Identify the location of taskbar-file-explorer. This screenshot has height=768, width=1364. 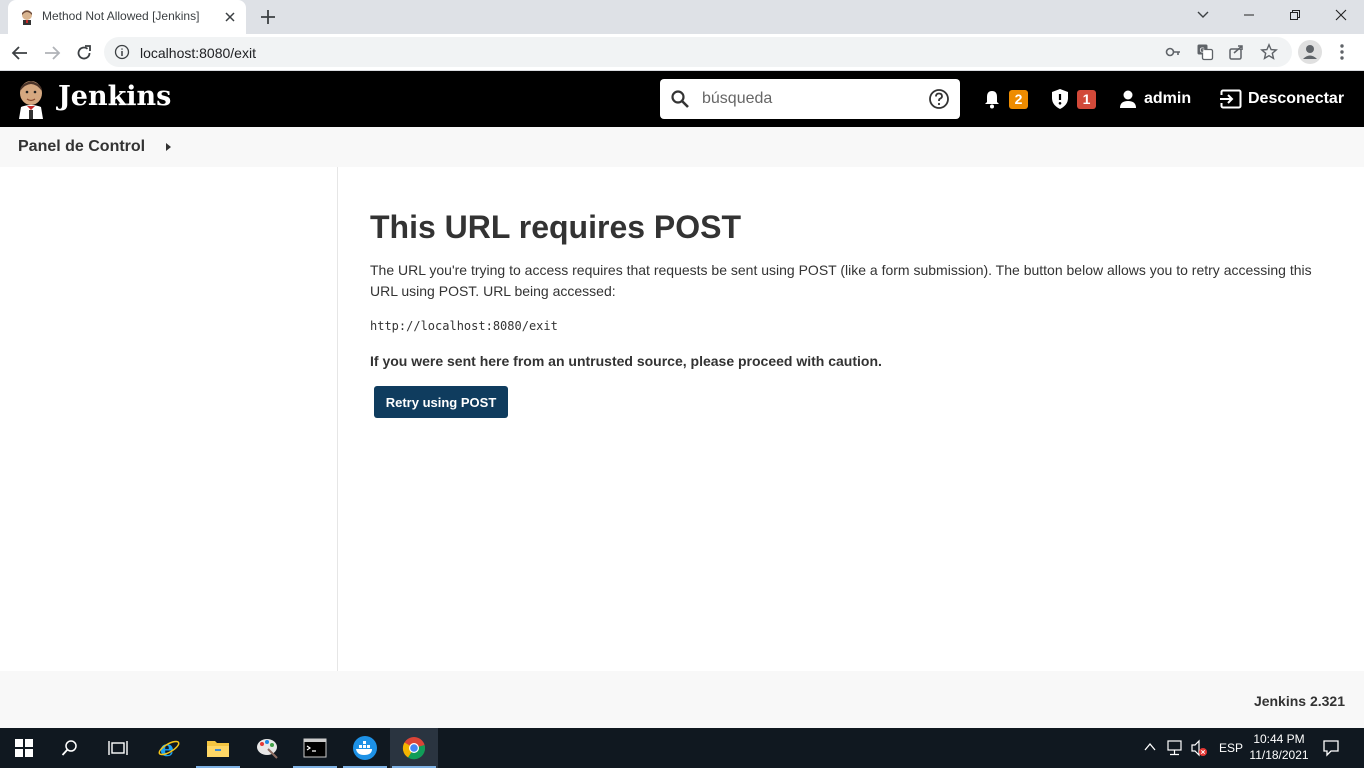
(218, 748).